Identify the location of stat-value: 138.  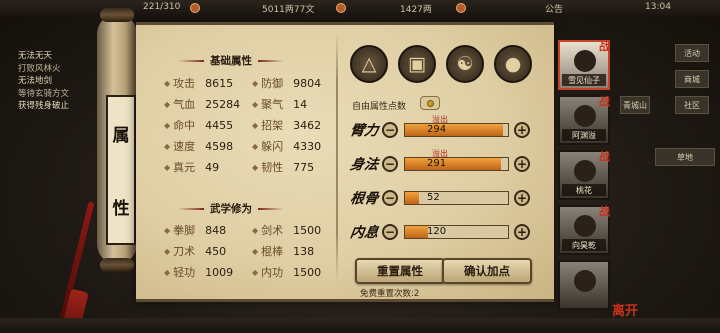
(304, 251).